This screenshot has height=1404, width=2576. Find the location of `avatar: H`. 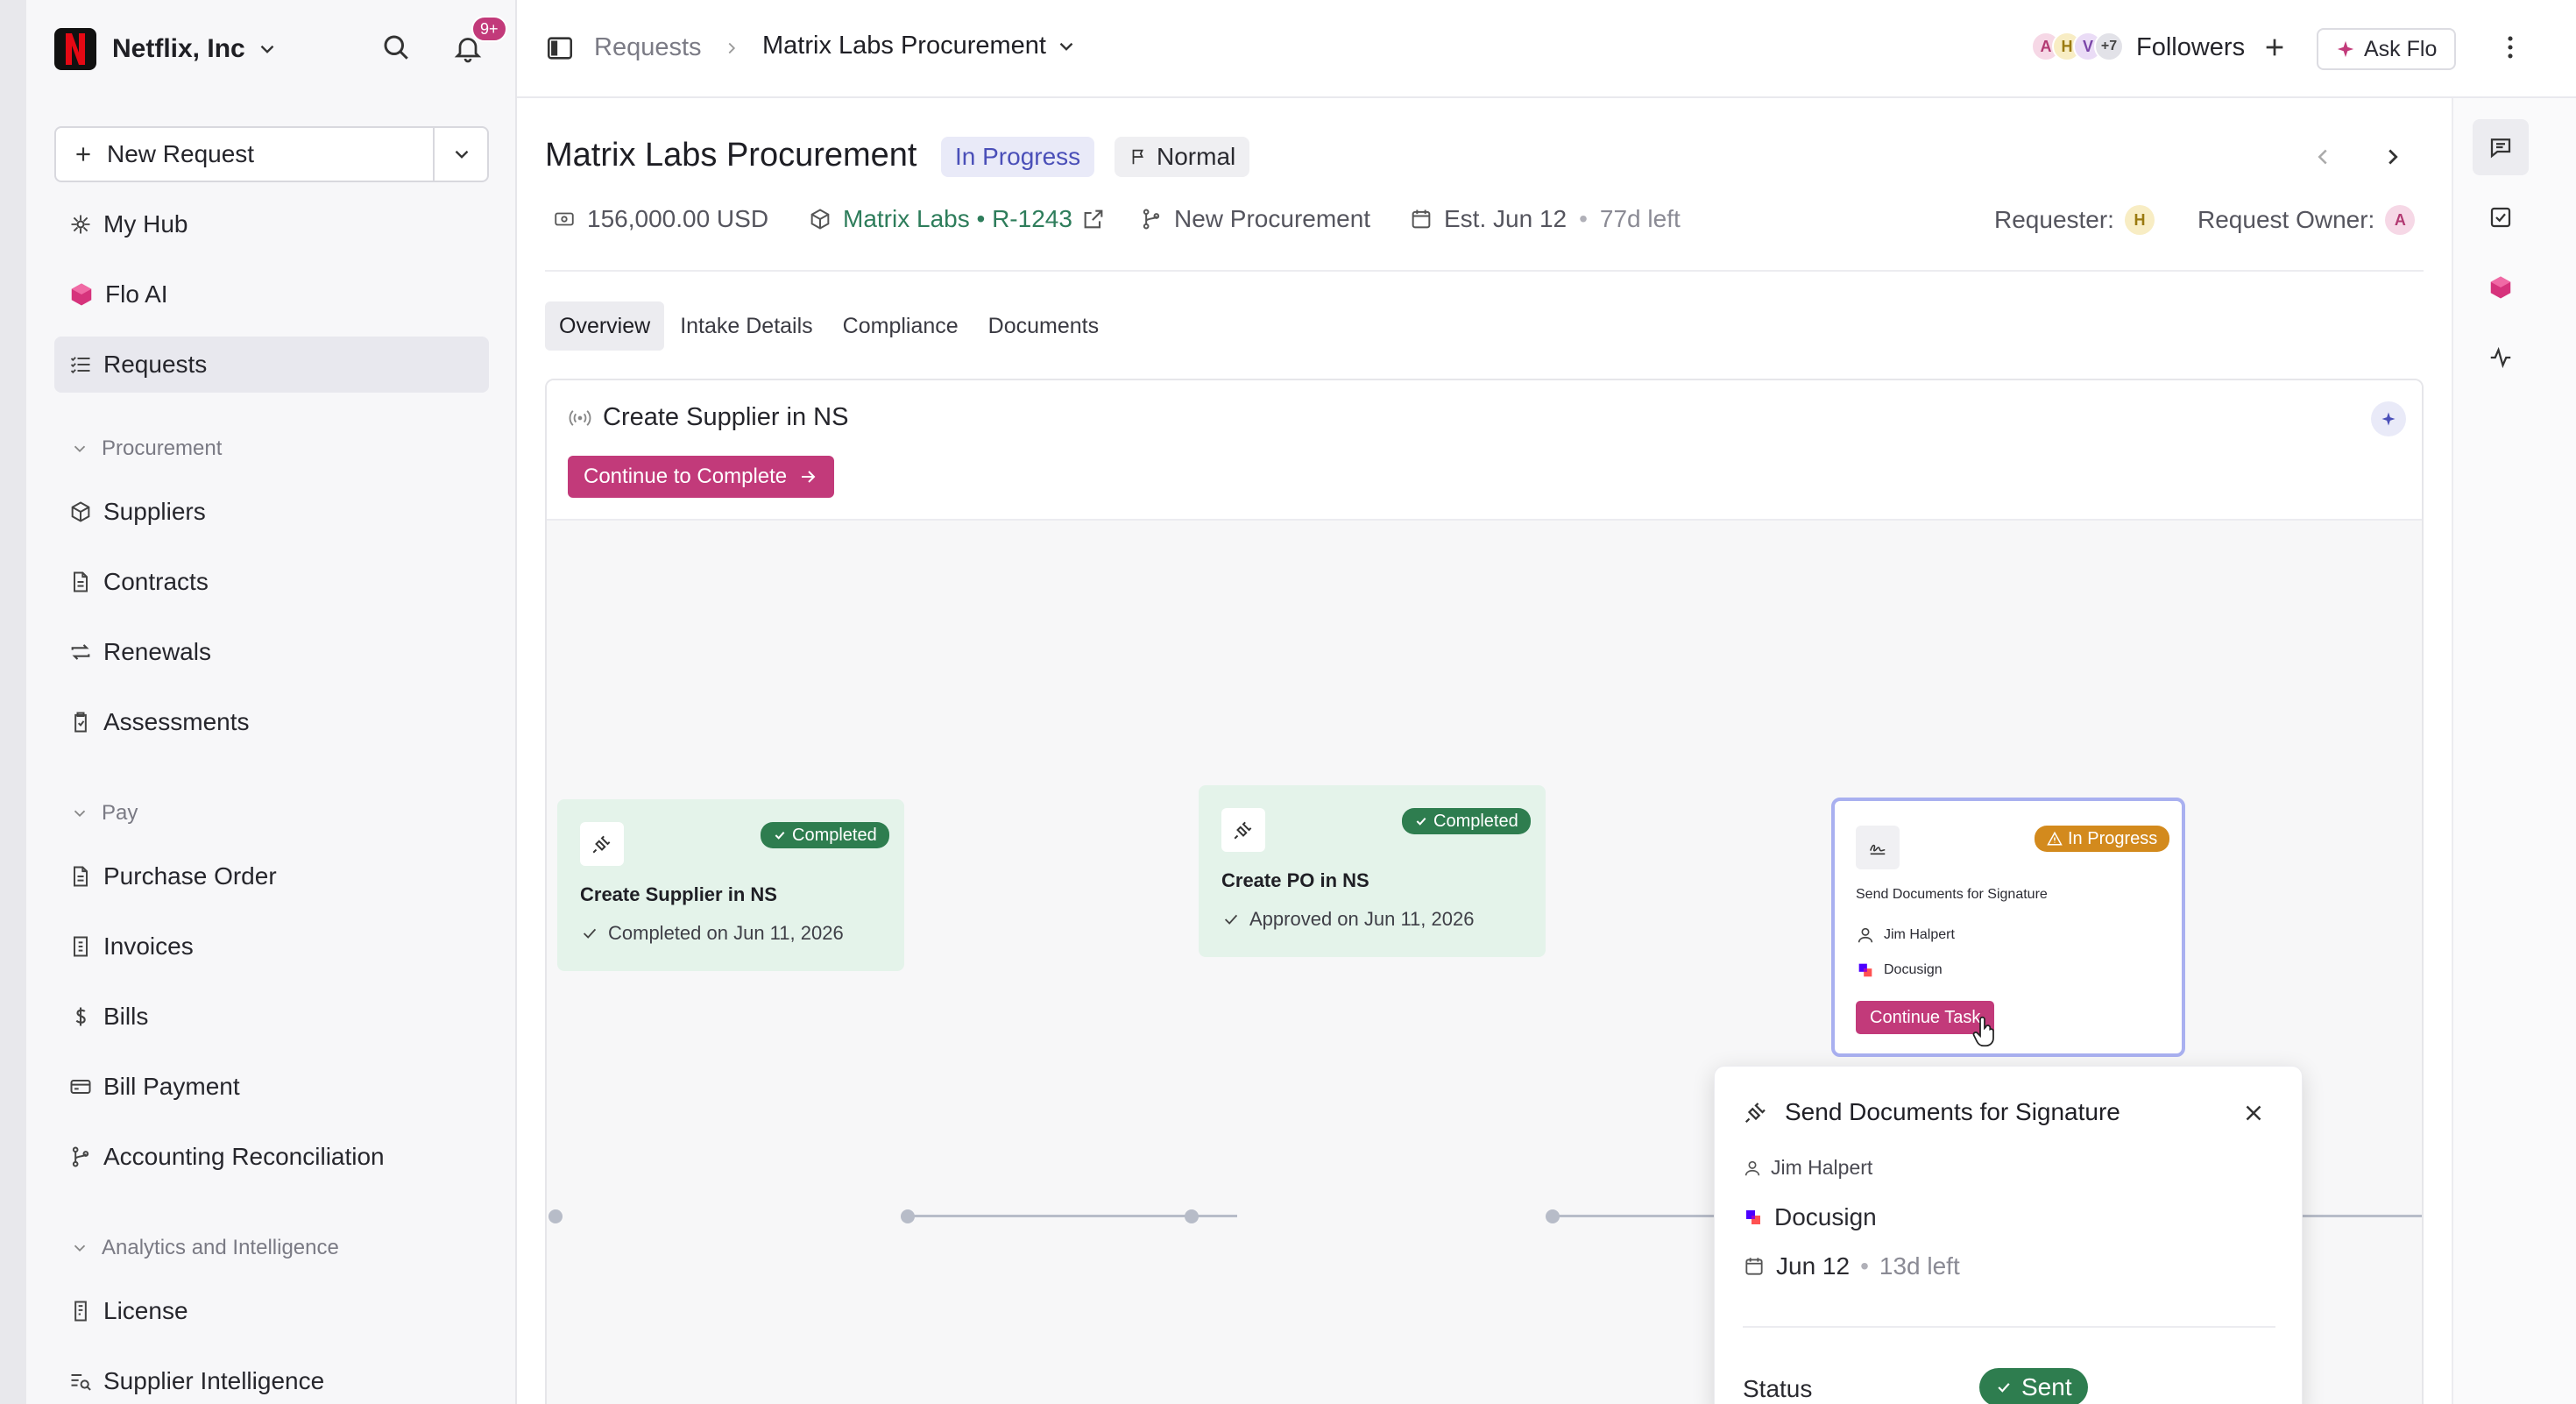

avatar: H is located at coordinates (2139, 220).